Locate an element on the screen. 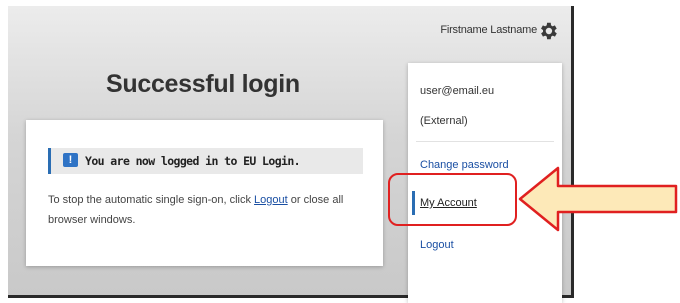  gear-icon is located at coordinates (548, 31).